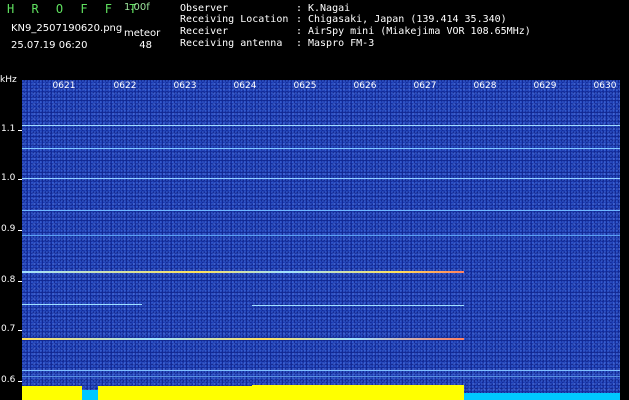 The height and width of the screenshot is (400, 629). What do you see at coordinates (365, 86) in the screenshot?
I see `x-tick-label: 0626` at bounding box center [365, 86].